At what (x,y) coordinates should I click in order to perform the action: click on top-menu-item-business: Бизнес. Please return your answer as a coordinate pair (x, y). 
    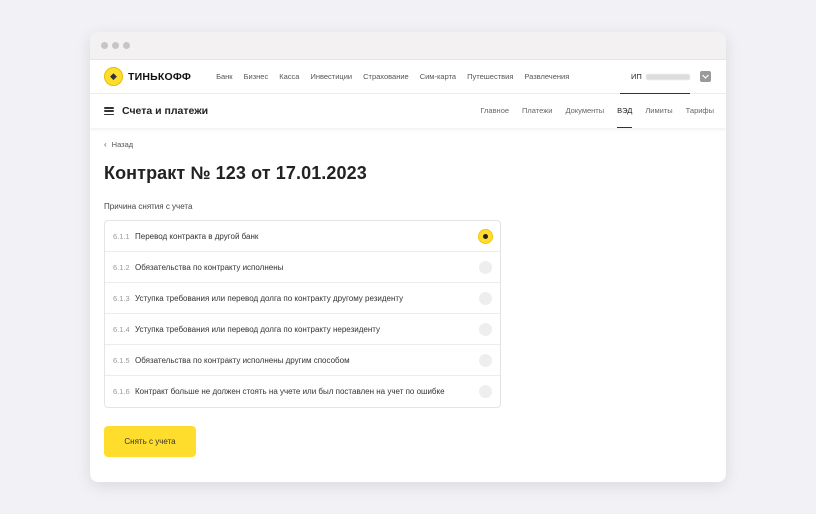
    Looking at the image, I should click on (256, 76).